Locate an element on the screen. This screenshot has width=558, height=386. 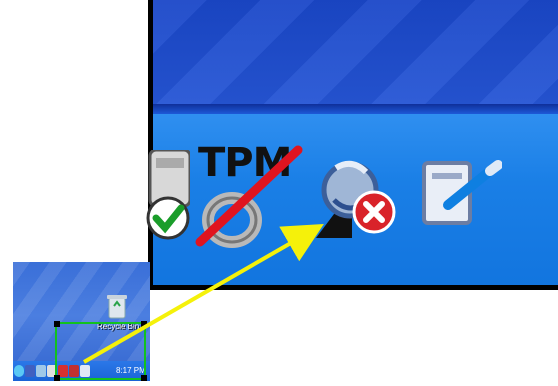
zoomed-taskbar-edge is located at coordinates (355, 109).